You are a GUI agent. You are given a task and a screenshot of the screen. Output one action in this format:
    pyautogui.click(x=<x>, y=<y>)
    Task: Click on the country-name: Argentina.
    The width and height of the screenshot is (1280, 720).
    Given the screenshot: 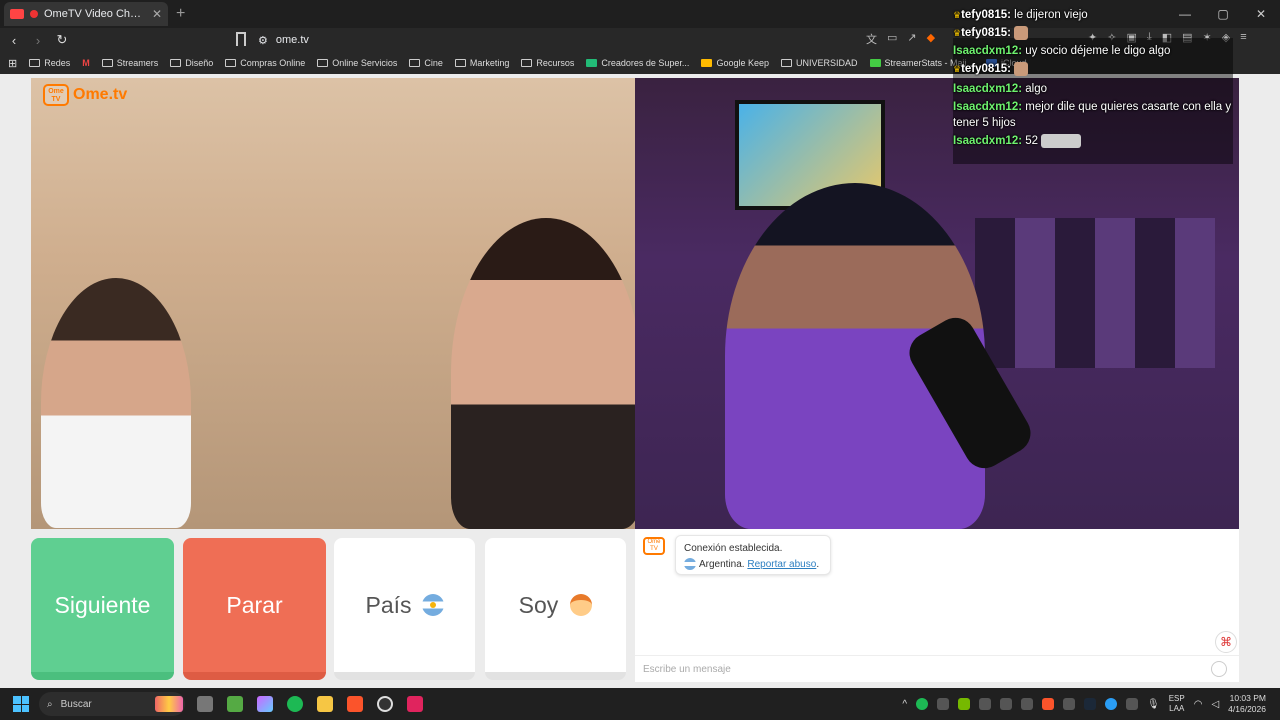 What is the action you would take?
    pyautogui.click(x=722, y=564)
    